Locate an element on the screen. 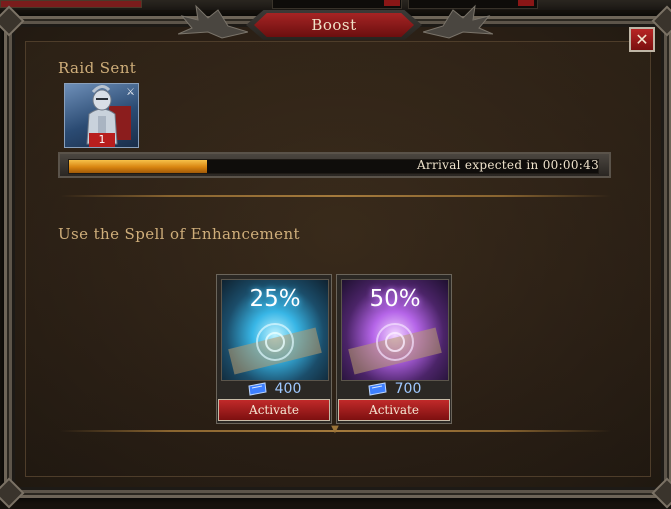  activate-button-50: Activate is located at coordinates (394, 410).